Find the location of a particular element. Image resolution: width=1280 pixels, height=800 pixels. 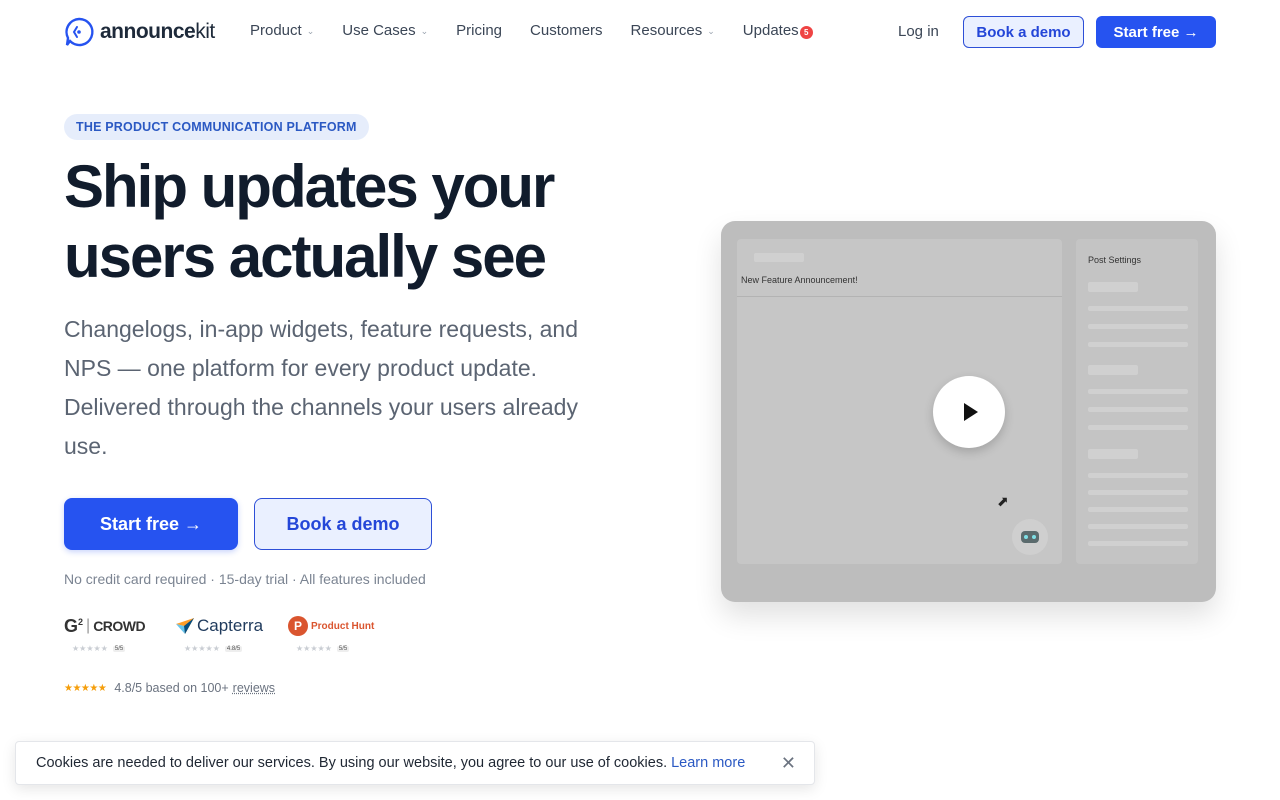

headline-line-1: Ship updates your is located at coordinates (309, 186).